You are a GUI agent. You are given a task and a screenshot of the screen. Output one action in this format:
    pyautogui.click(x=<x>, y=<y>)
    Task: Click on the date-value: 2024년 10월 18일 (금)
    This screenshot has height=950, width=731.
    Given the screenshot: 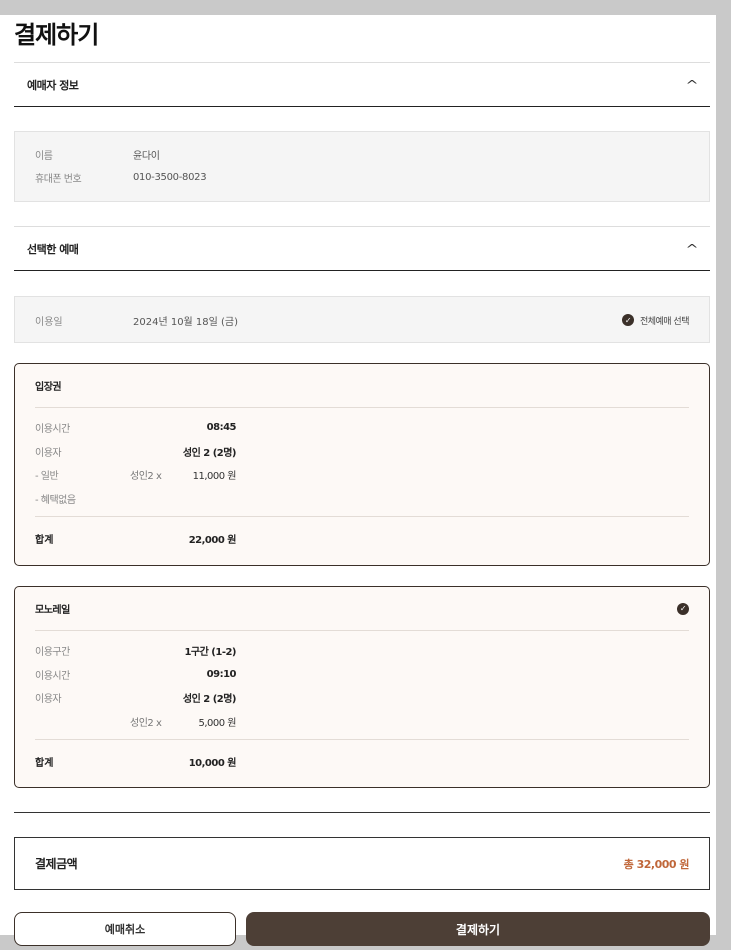 What is the action you would take?
    pyautogui.click(x=186, y=322)
    